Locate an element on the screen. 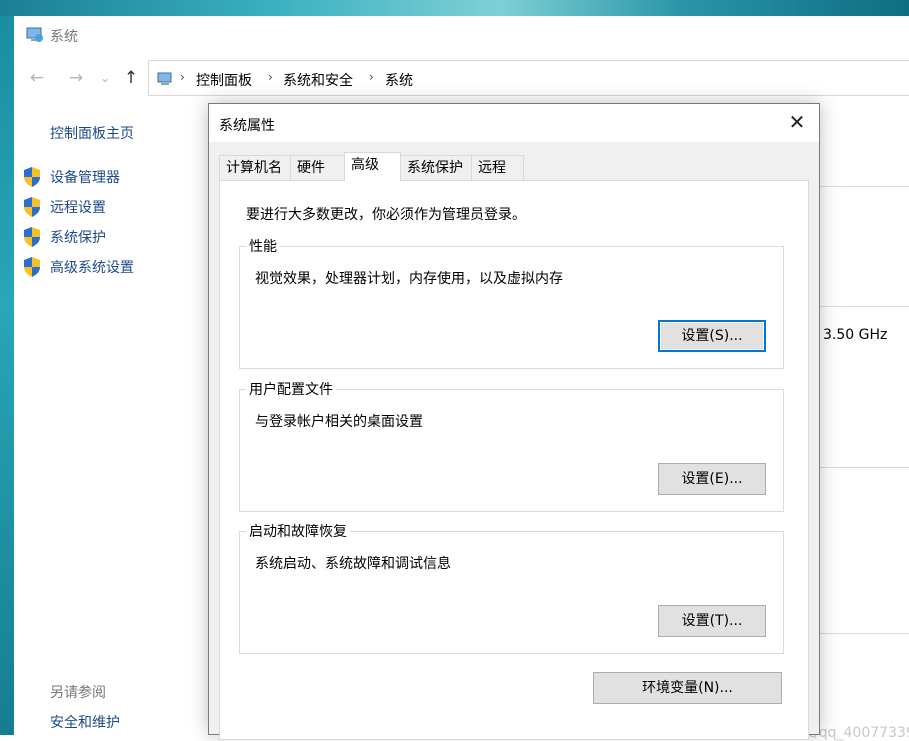 The width and height of the screenshot is (909, 741). see-also-heading: 另请参阅 is located at coordinates (78, 693).